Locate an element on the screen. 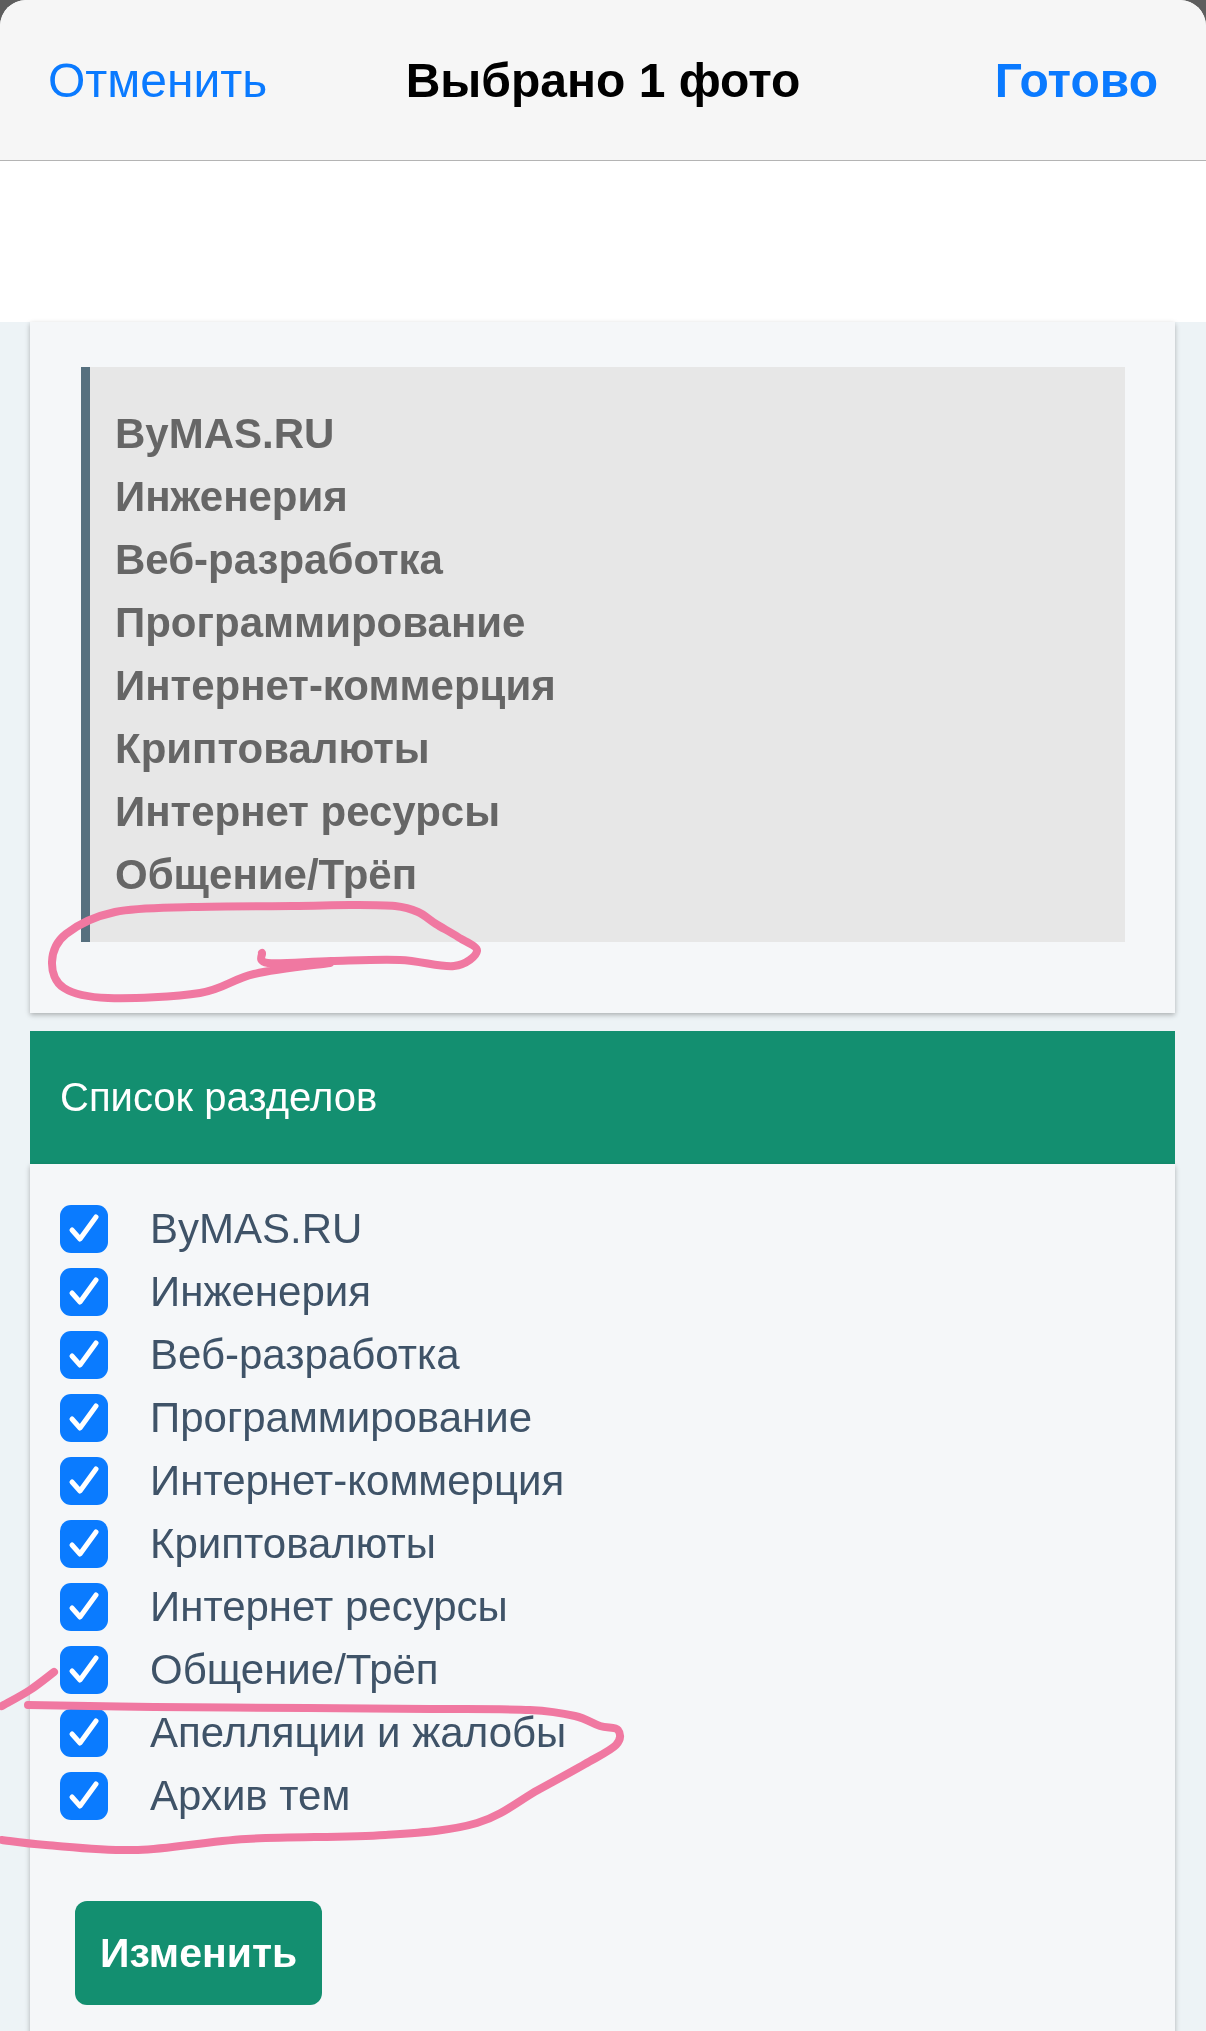 This screenshot has height=2031, width=1206. quote-line: Криптовалюты is located at coordinates (272, 749).